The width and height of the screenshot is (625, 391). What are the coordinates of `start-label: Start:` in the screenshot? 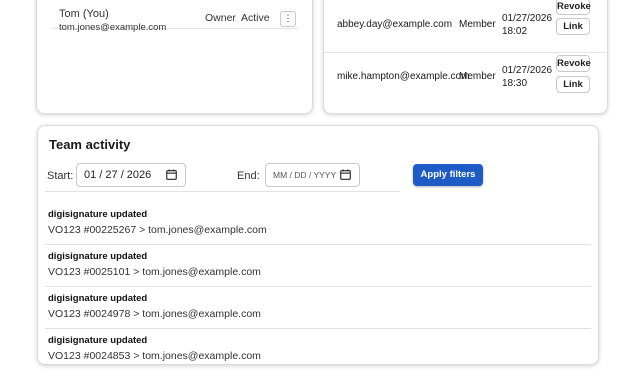 It's located at (60, 176).